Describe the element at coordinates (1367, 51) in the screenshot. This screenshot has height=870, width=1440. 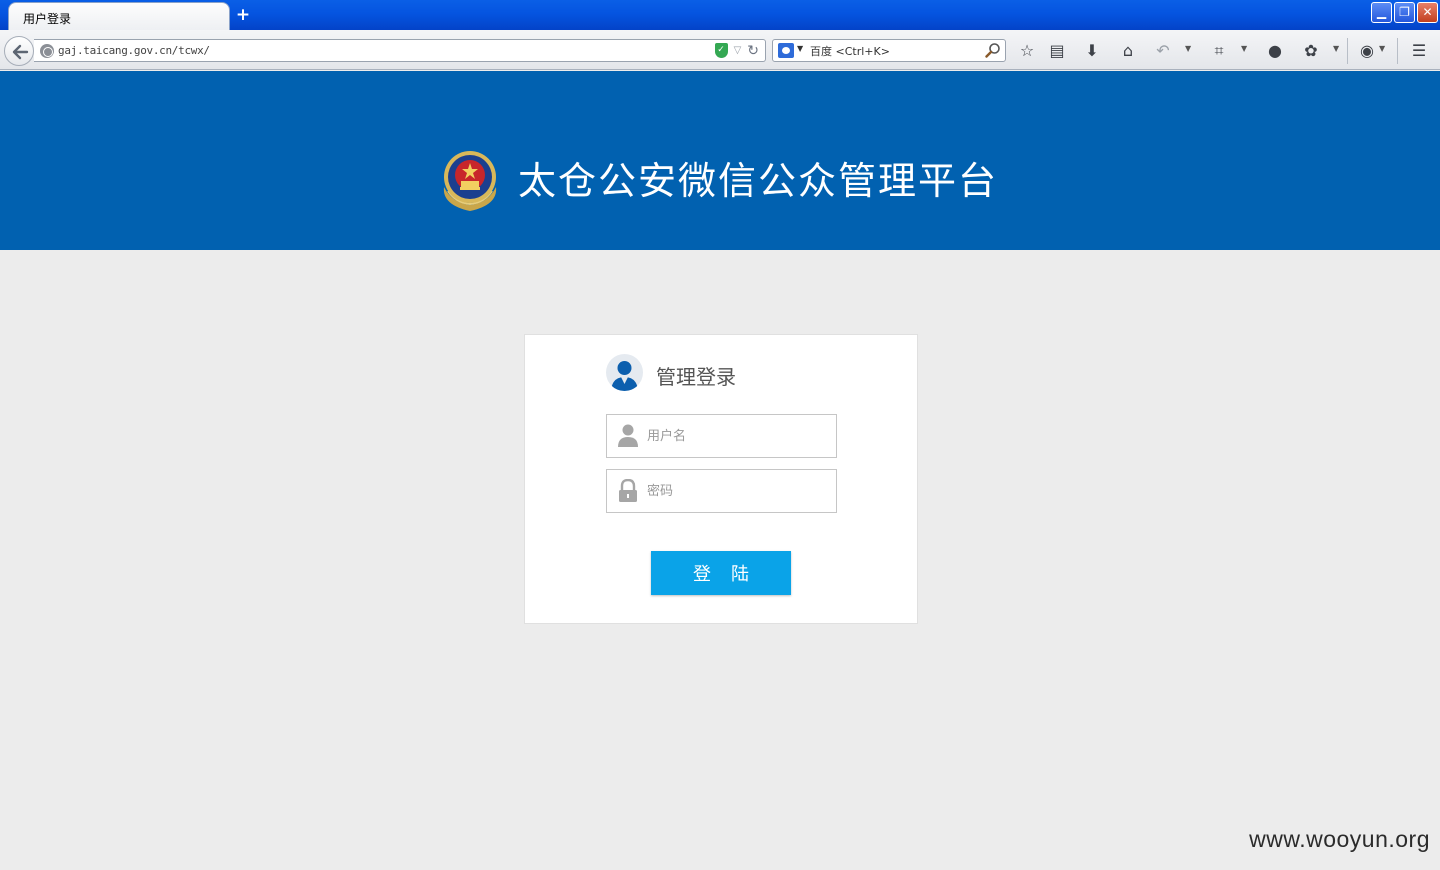
I see `web-icon: ◉` at that location.